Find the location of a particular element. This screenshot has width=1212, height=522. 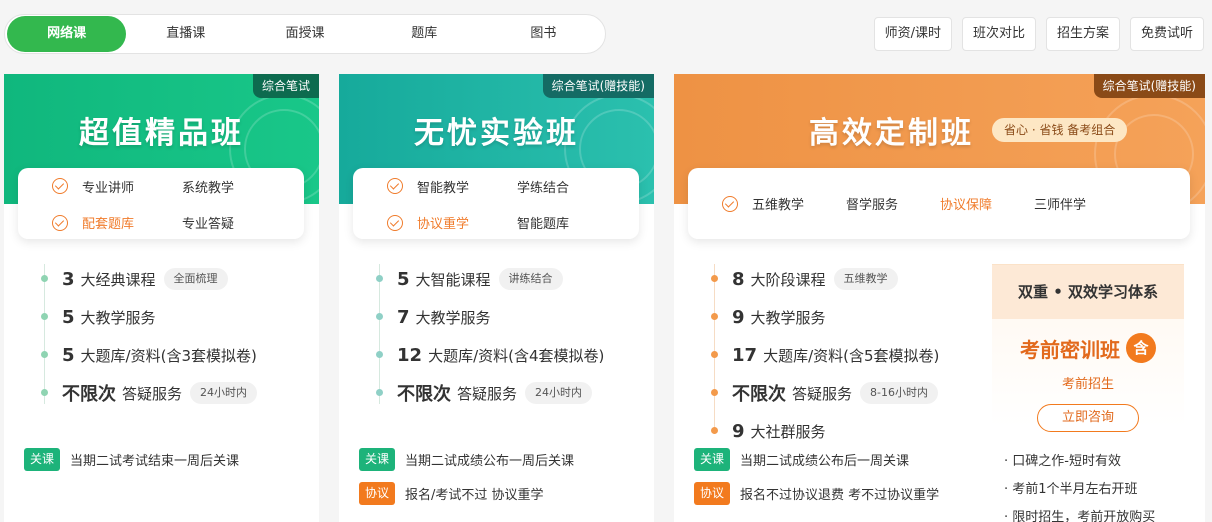

promo-bullets: · 口碑之作-短时有效 · 考前1个半月左右开班 · 限时招生，考前开放购买 is located at coordinates (1088, 485).